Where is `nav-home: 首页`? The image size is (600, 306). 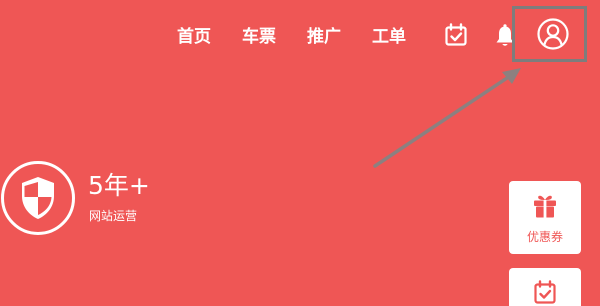 nav-home: 首页 is located at coordinates (194, 37).